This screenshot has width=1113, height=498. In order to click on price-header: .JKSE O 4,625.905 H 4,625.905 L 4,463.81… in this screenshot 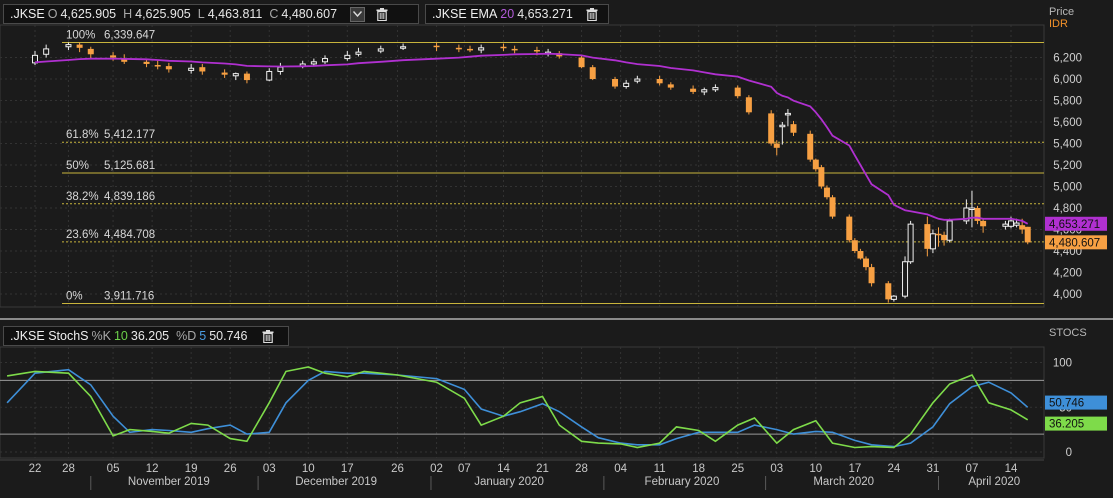, I will do `click(211, 14)`.